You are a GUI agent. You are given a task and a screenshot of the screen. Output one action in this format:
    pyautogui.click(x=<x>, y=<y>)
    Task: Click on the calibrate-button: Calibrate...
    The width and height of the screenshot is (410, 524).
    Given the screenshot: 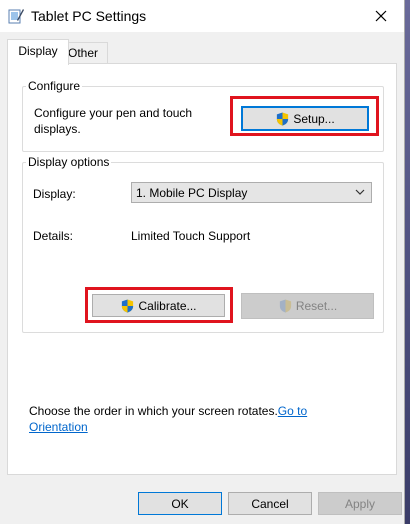 What is the action you would take?
    pyautogui.click(x=158, y=305)
    